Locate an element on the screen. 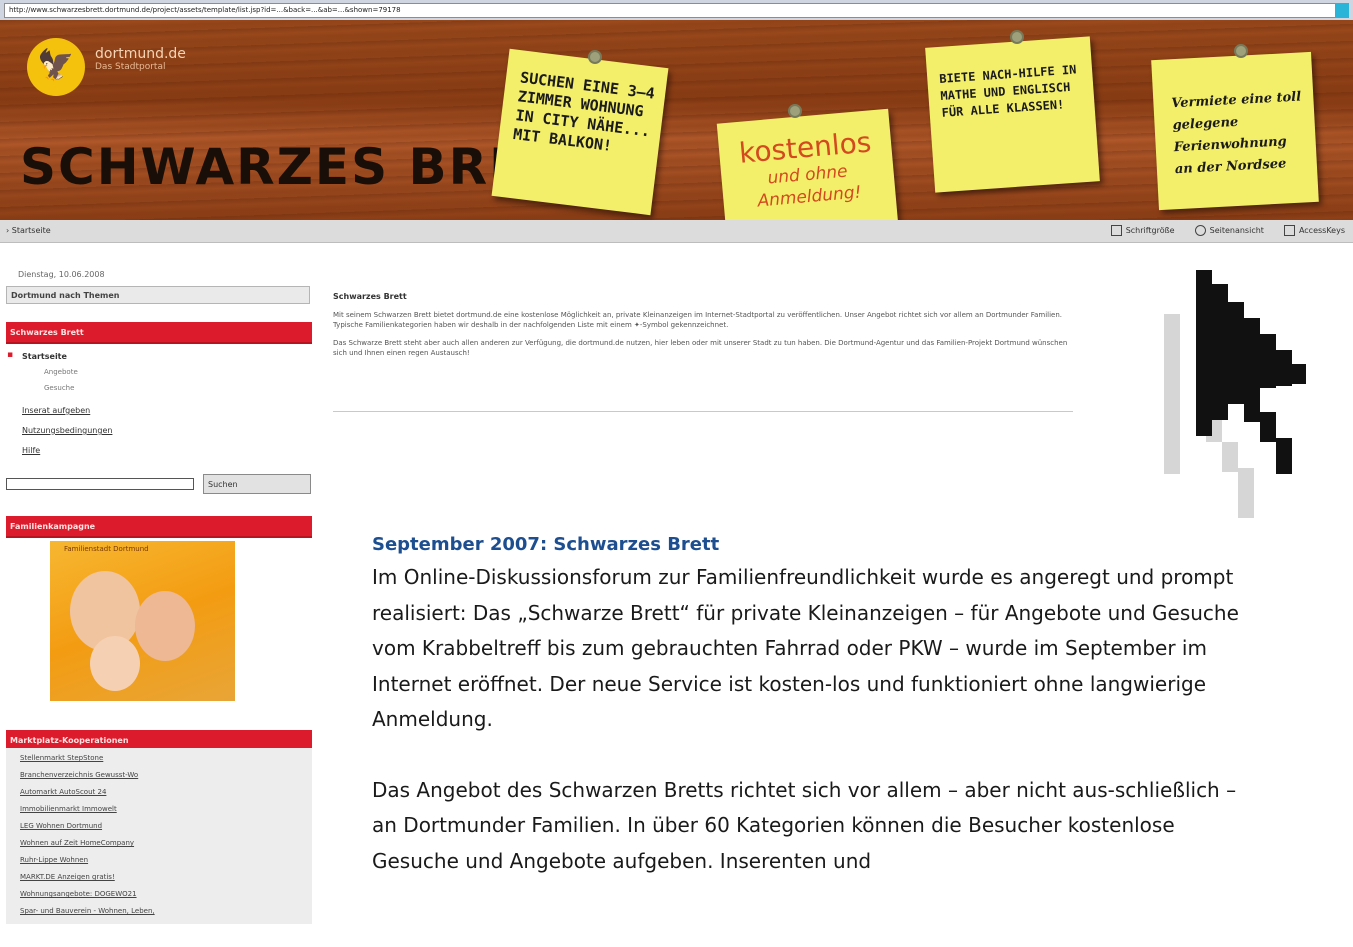  go-button is located at coordinates (1342, 10).